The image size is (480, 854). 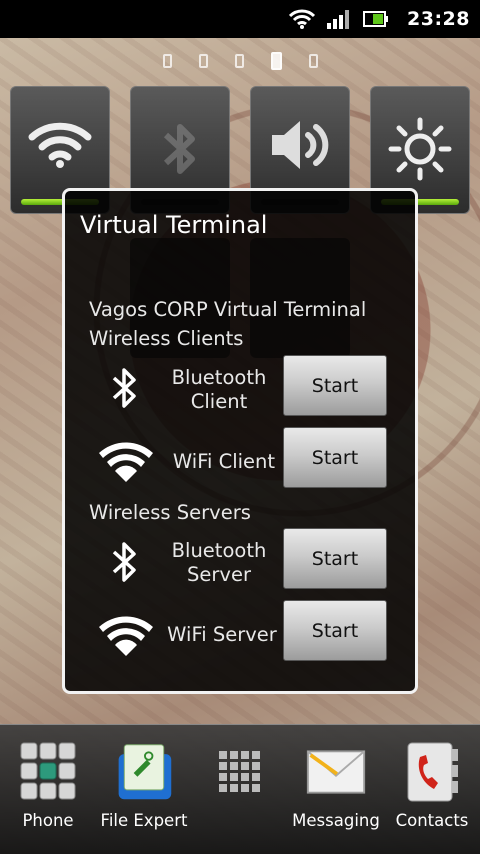 What do you see at coordinates (335, 385) in the screenshot?
I see `start-bluetooth-client-button: Start` at bounding box center [335, 385].